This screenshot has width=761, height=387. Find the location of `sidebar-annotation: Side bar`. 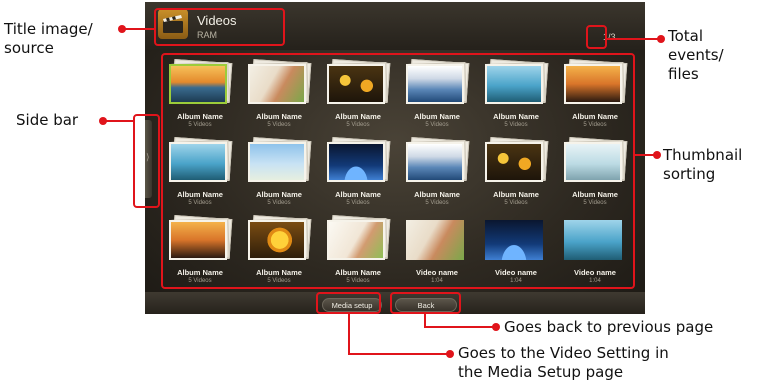

sidebar-annotation: Side bar is located at coordinates (47, 120).